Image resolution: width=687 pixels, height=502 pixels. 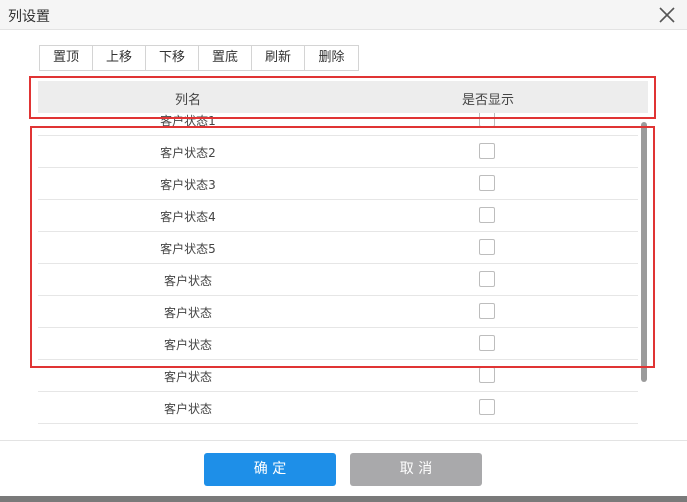 What do you see at coordinates (343, 97) in the screenshot?
I see `table-header: 列名 是否显示` at bounding box center [343, 97].